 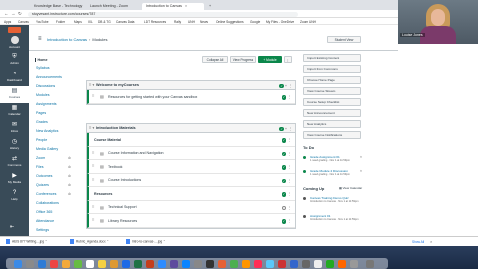 What do you see at coordinates (342, 264) in the screenshot?
I see `keynote-icon` at bounding box center [342, 264].